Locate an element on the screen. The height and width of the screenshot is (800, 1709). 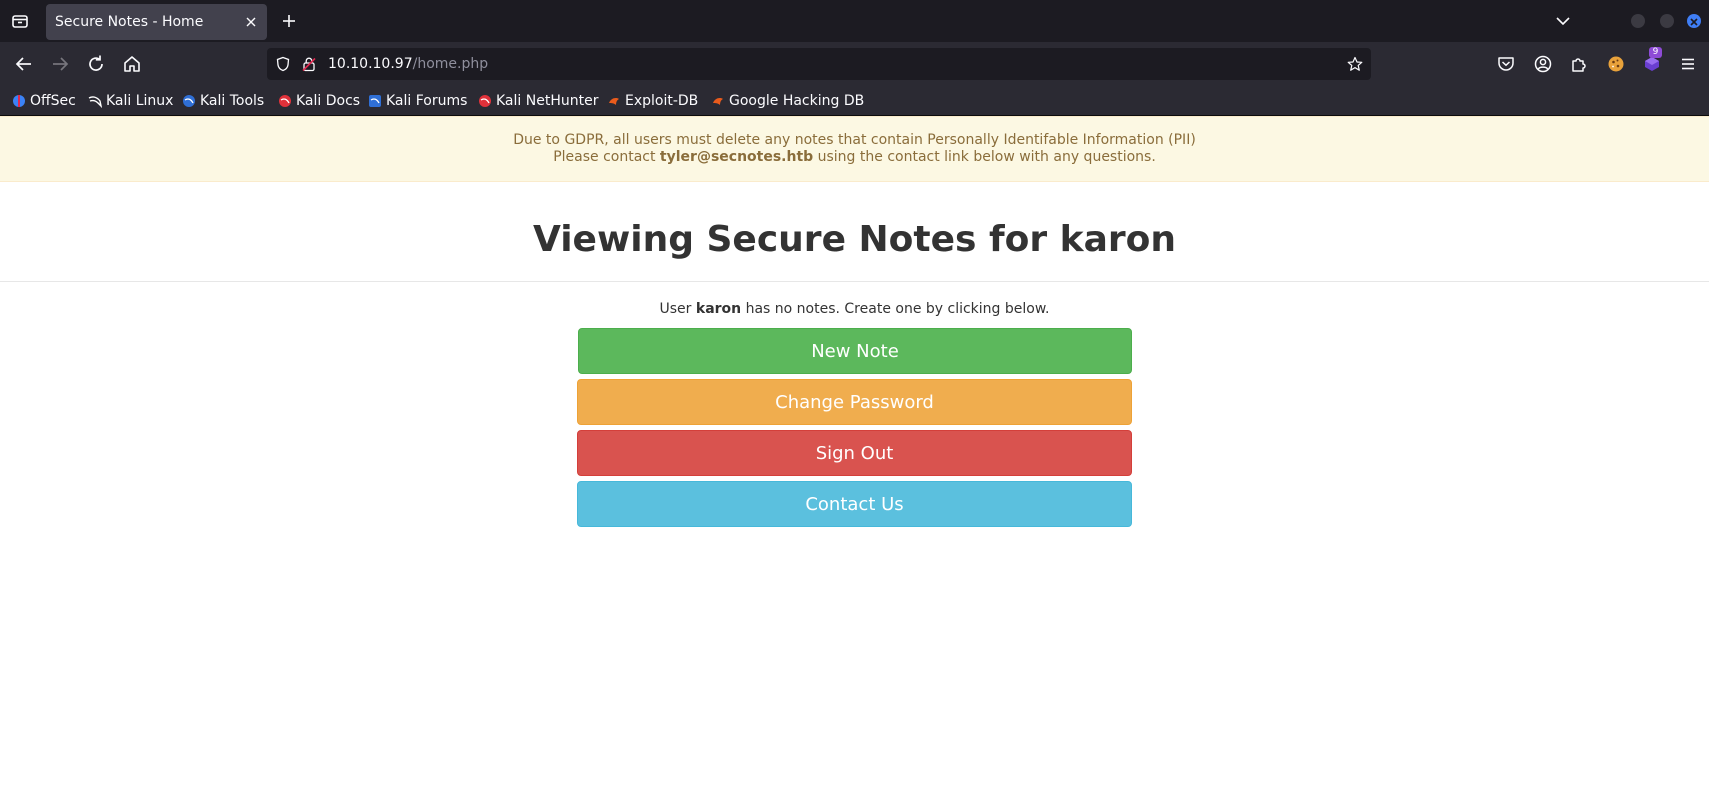
page-title-username: karon is located at coordinates (1118, 239).